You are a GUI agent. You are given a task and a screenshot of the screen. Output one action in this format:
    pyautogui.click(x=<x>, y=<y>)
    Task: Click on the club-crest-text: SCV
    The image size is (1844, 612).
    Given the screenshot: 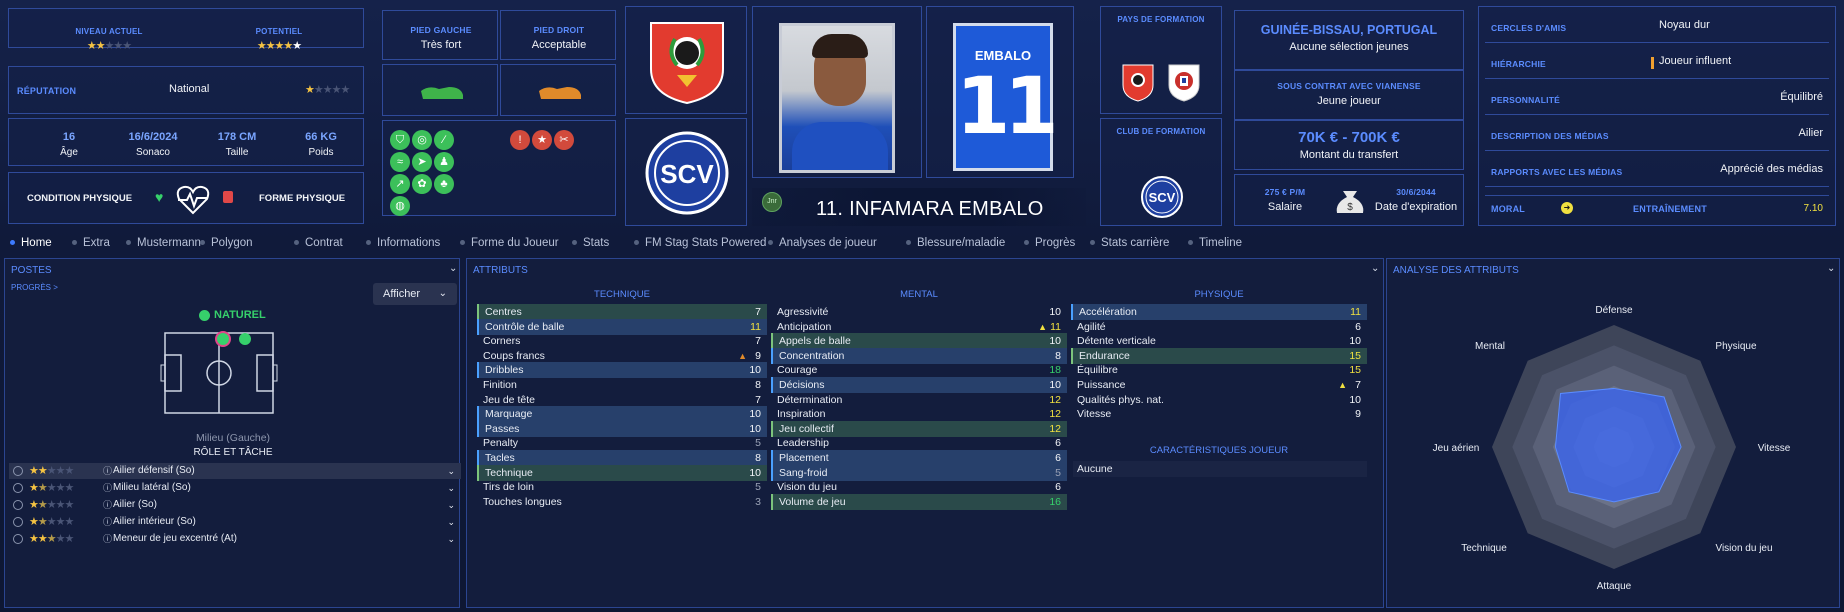 What is the action you would take?
    pyautogui.click(x=687, y=174)
    